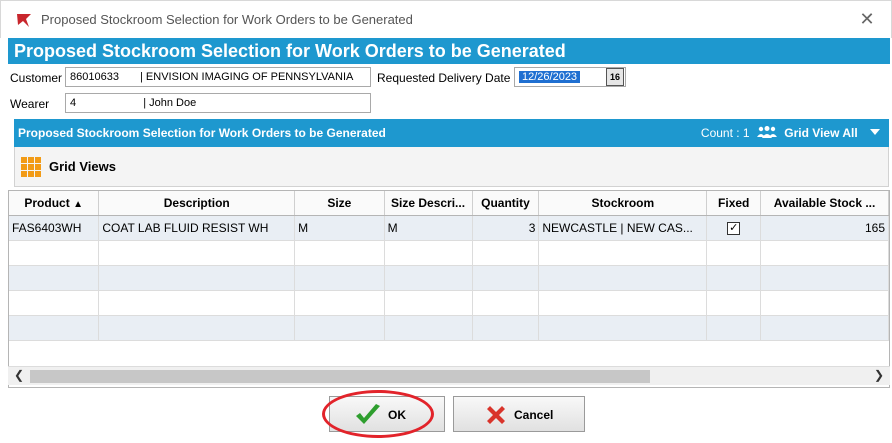  I want to click on cancel-button: Cancel, so click(519, 414).